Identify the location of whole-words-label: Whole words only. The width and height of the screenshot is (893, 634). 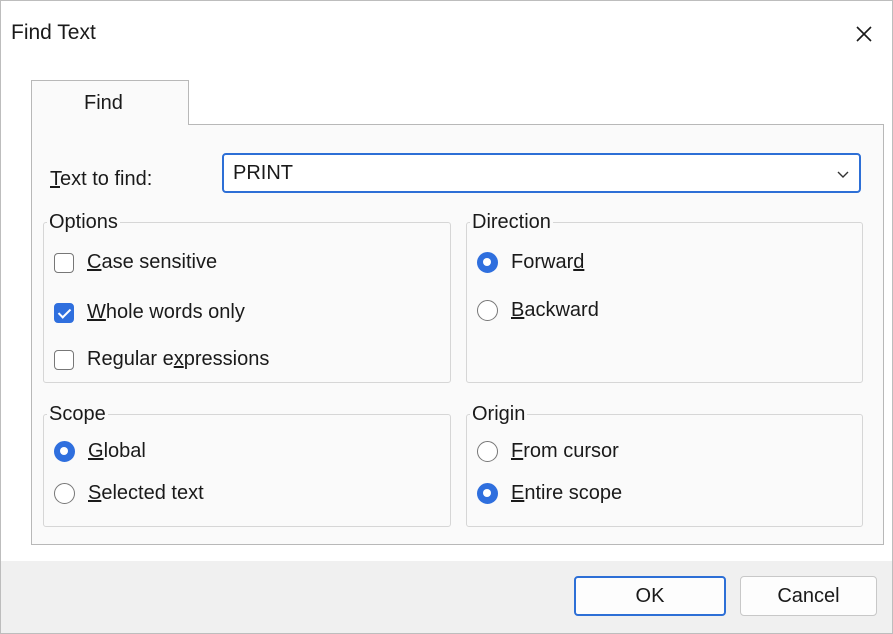
(166, 312).